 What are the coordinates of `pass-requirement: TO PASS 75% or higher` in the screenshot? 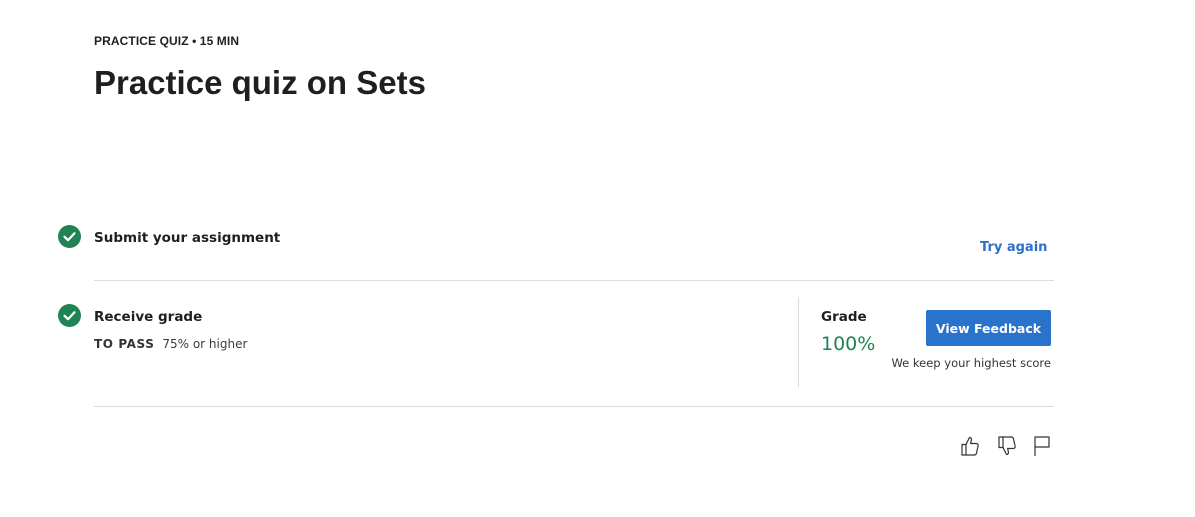 It's located at (170, 344).